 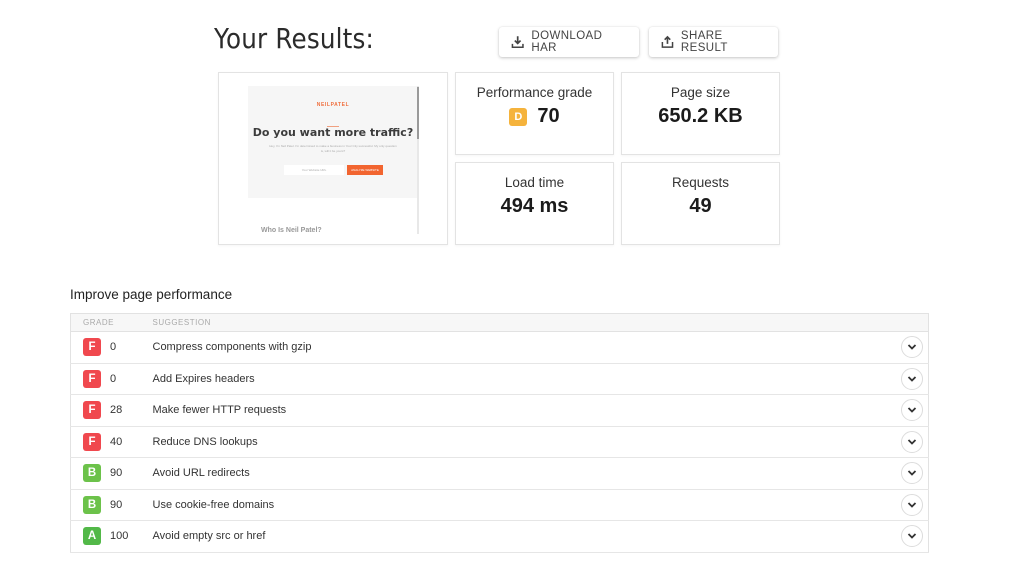 What do you see at coordinates (365, 170) in the screenshot?
I see `preview-analyze-button: ANALYZE WEBSITE` at bounding box center [365, 170].